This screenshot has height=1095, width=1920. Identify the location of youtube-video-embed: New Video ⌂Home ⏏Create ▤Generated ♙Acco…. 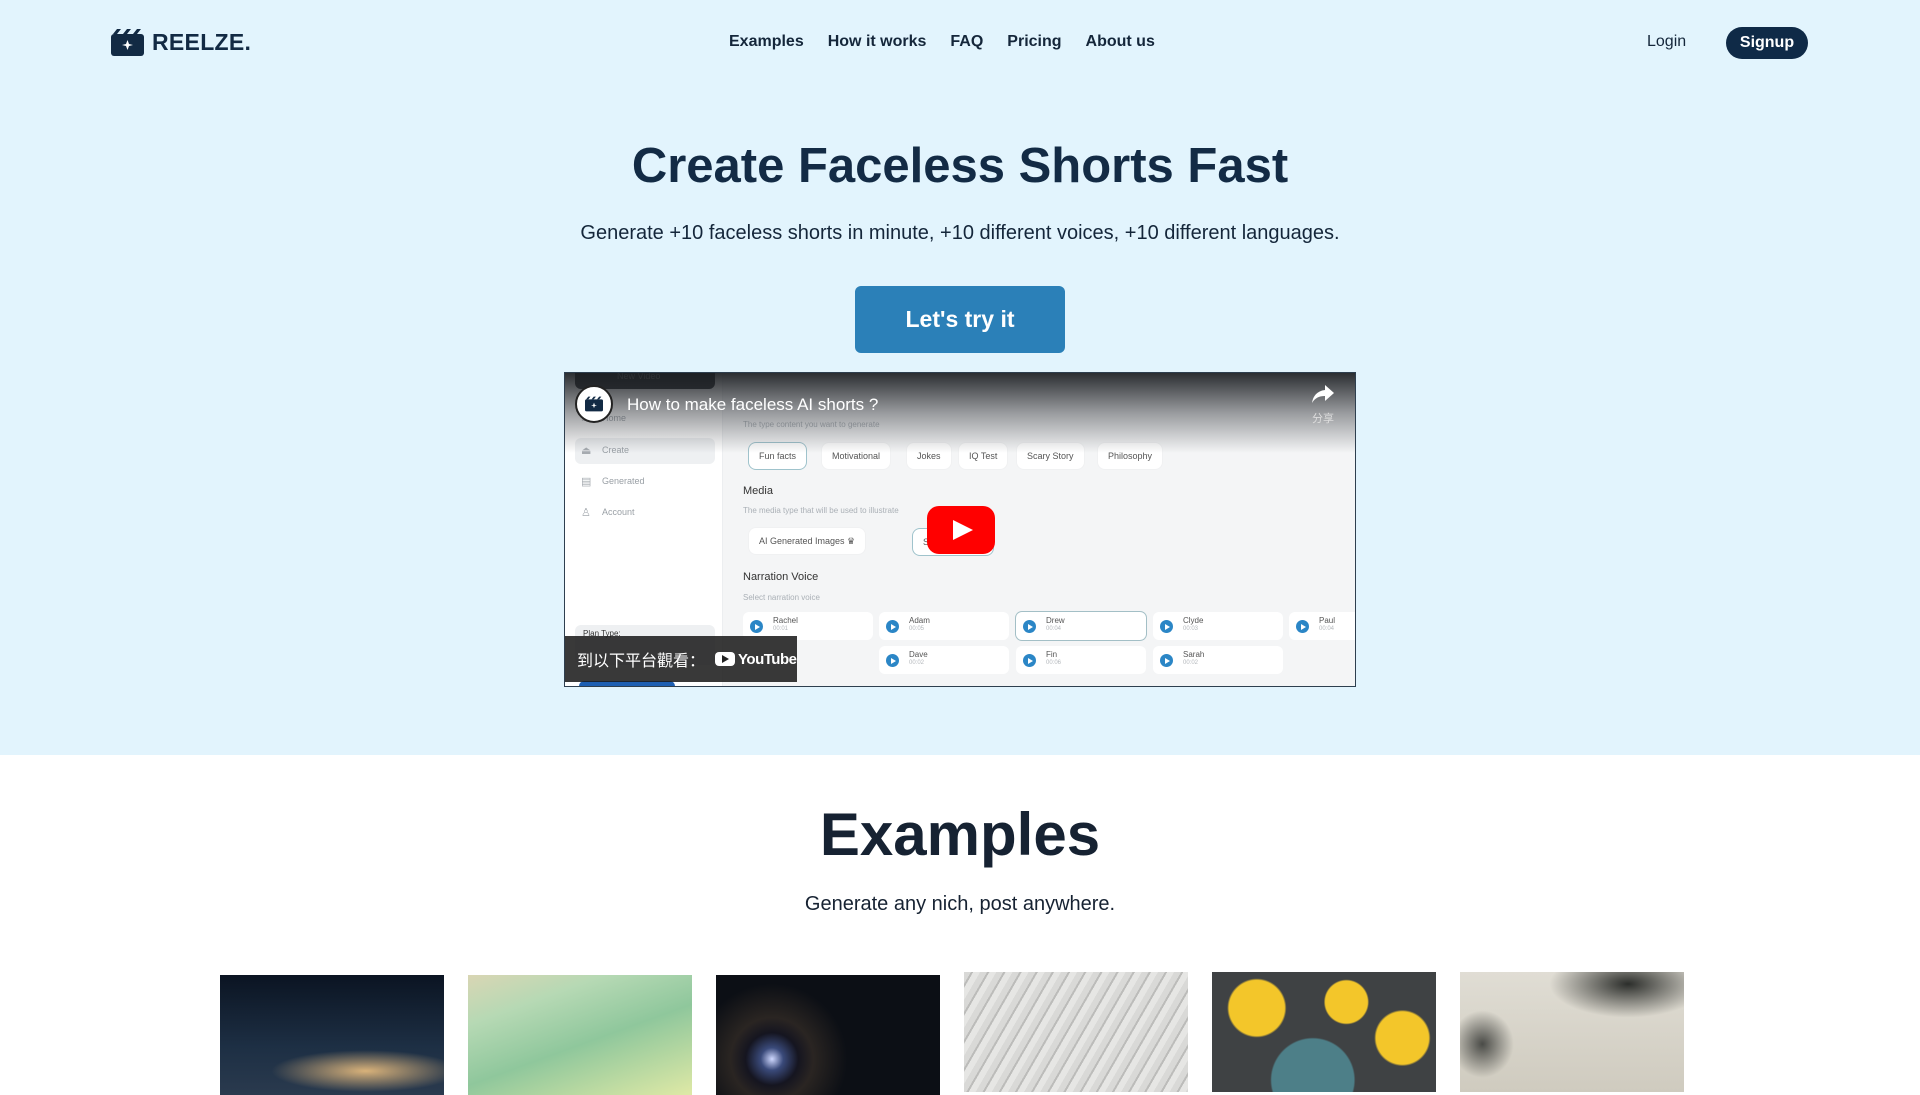
(960, 529).